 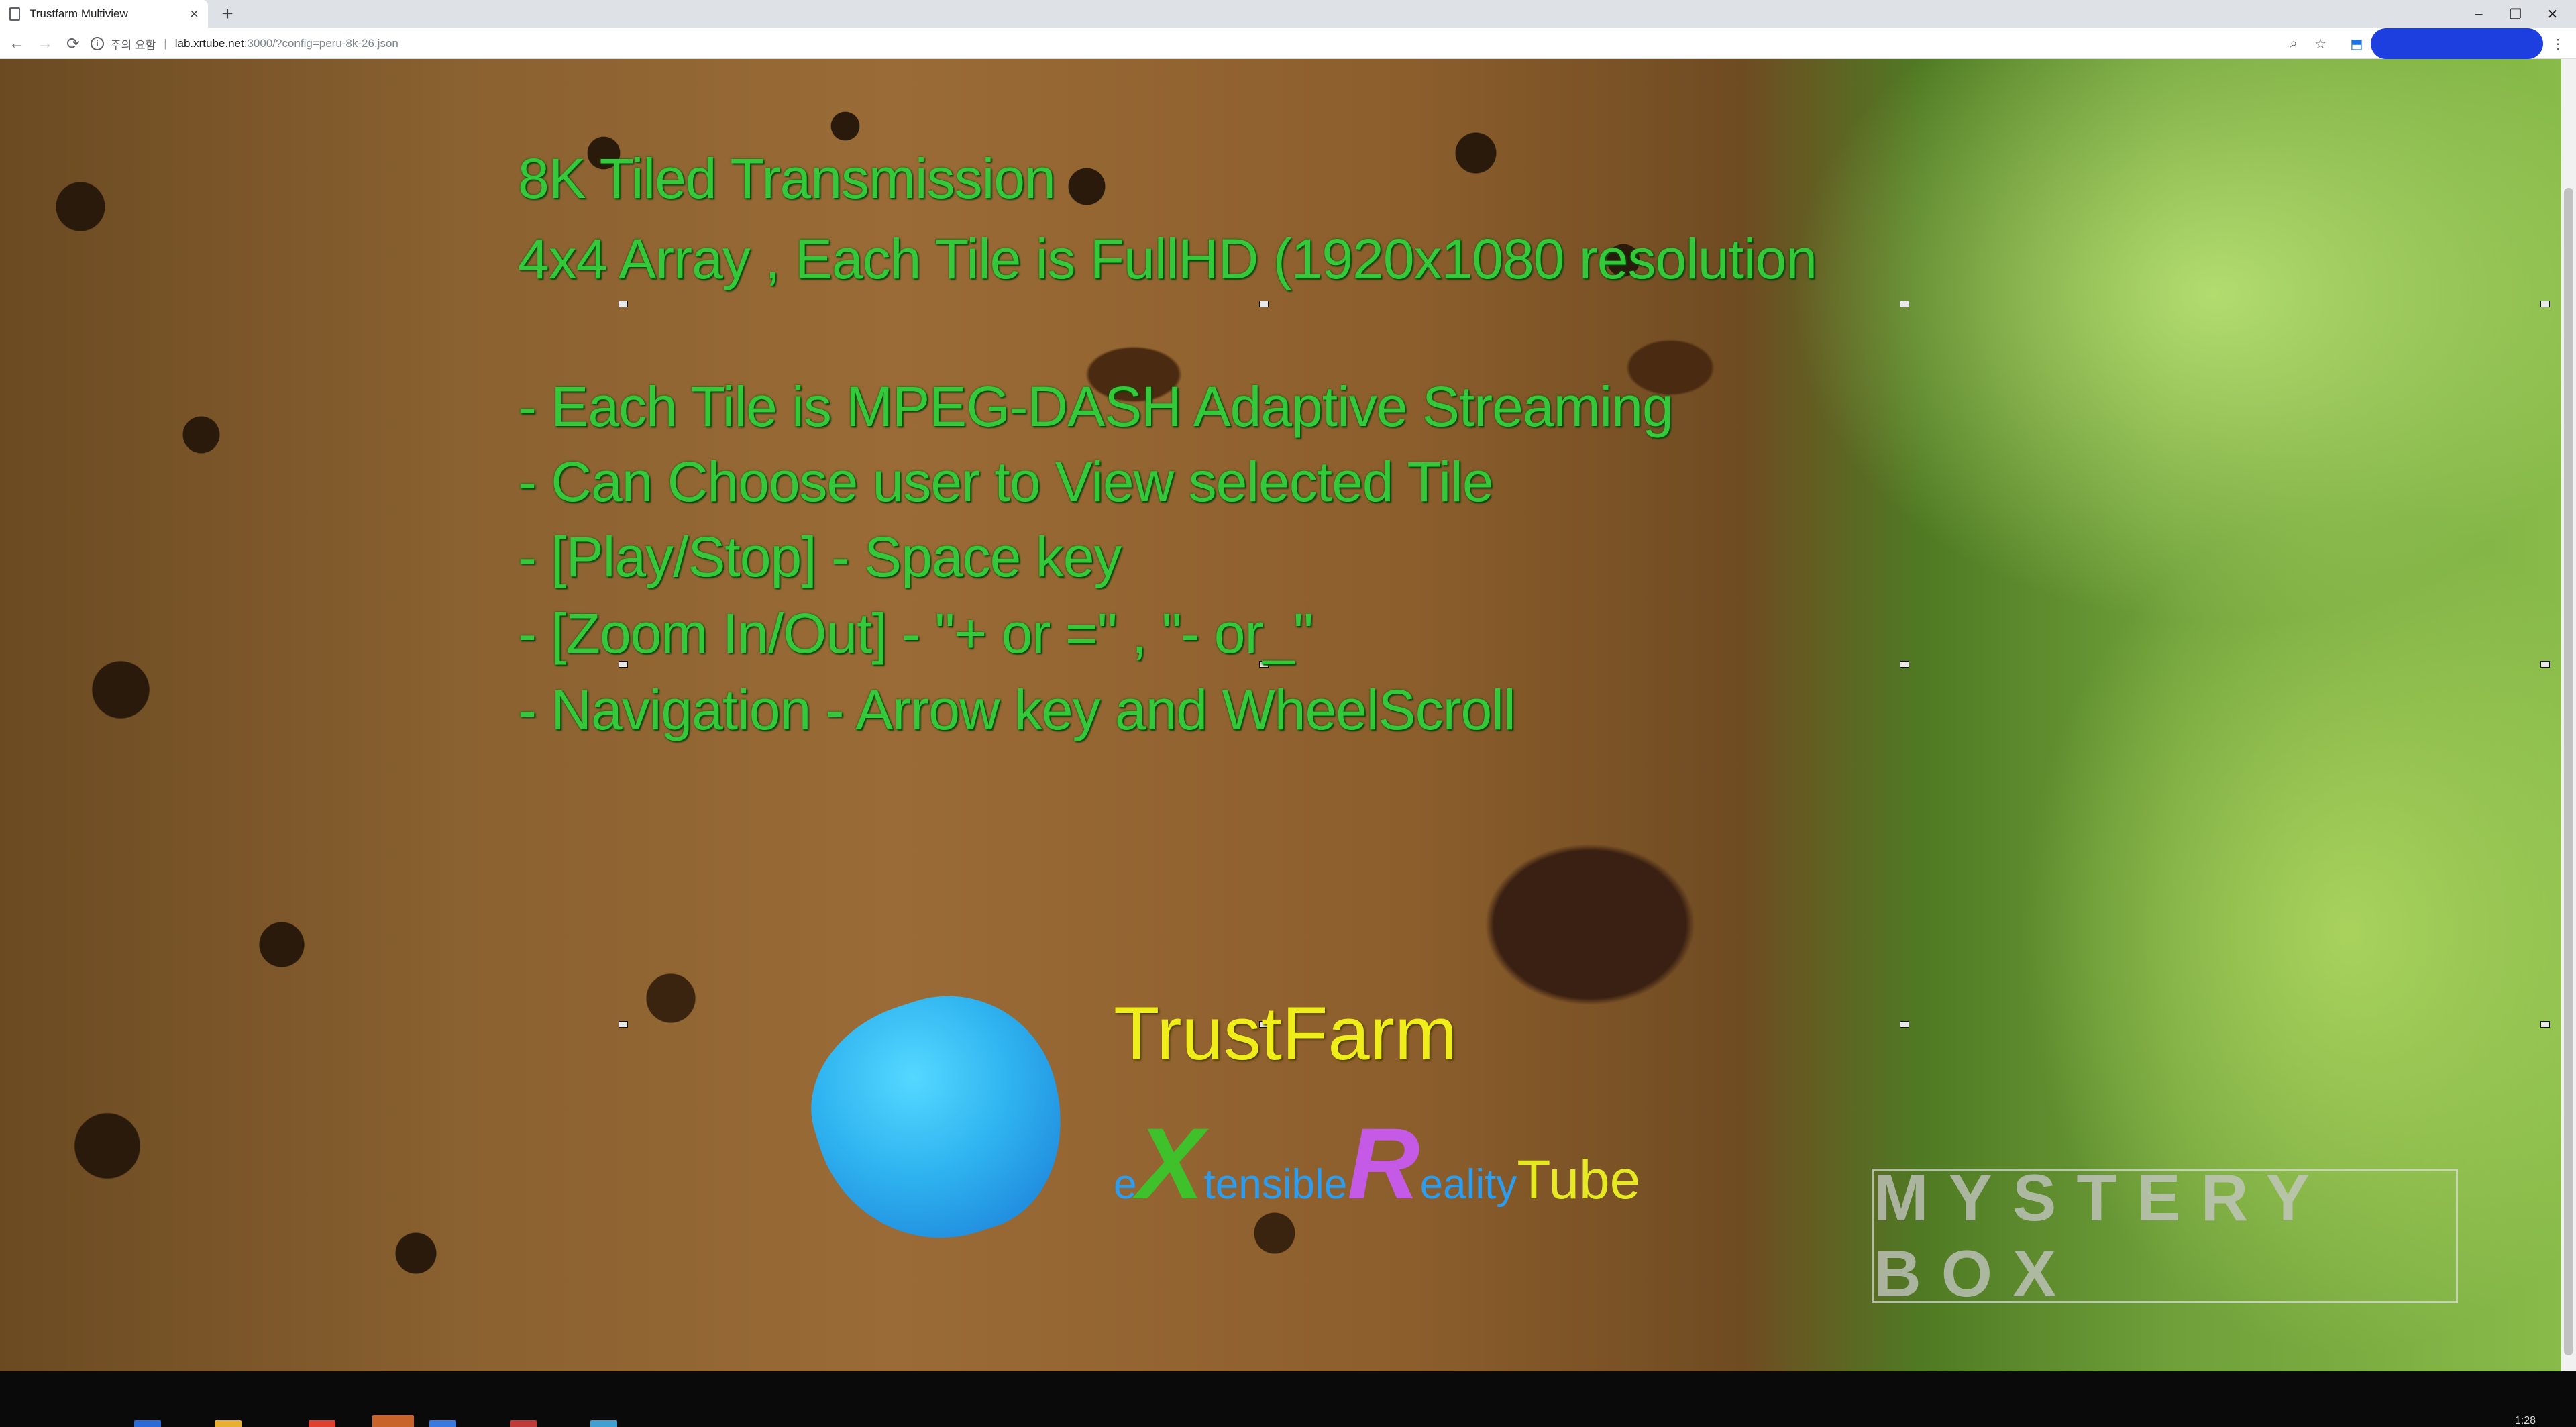 What do you see at coordinates (1170, 1163) in the screenshot?
I see `brand-sub-part: X` at bounding box center [1170, 1163].